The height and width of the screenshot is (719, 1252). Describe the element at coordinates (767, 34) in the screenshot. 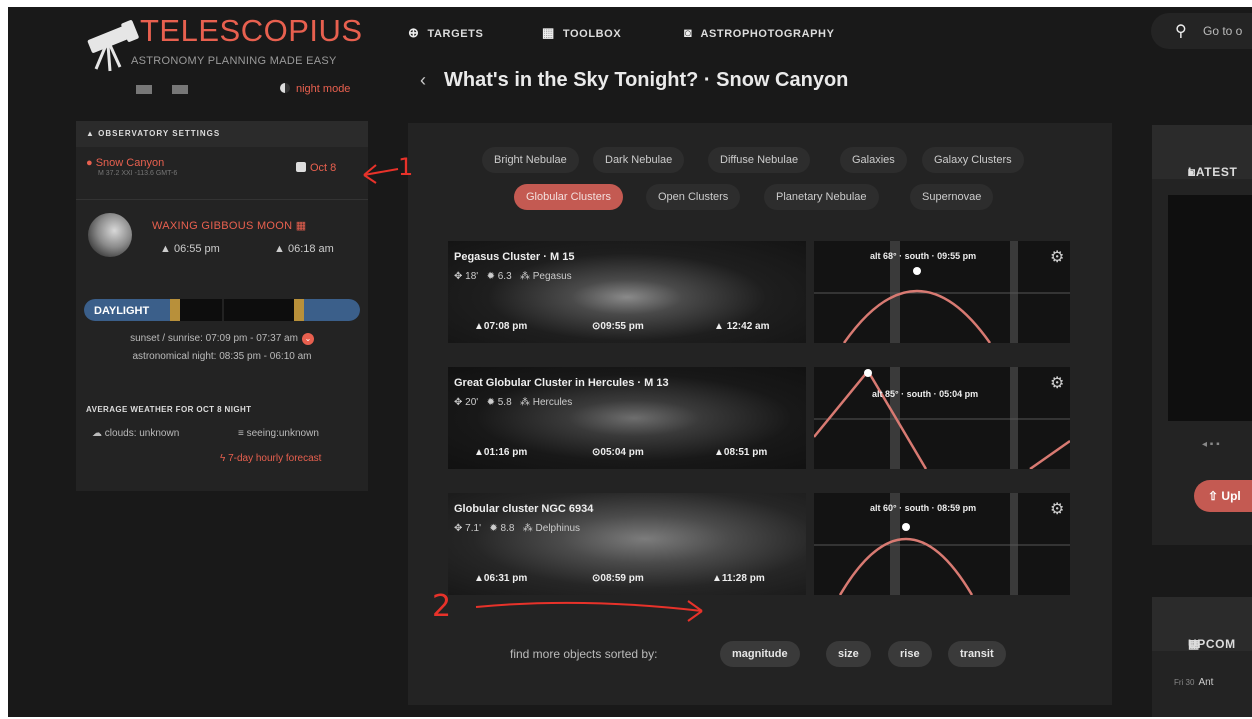

I see `nav-astrophotography-label: ASTROPHOTOGRAPHY` at that location.